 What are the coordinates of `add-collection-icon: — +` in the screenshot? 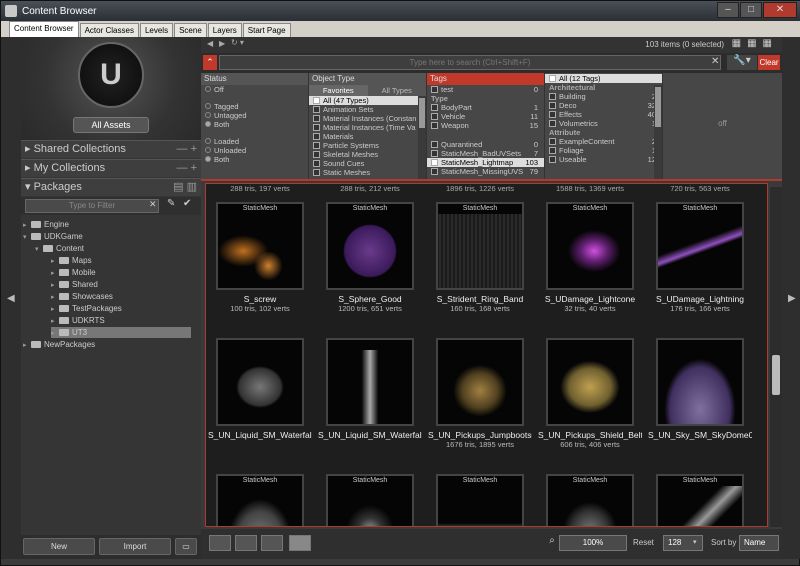 It's located at (187, 149).